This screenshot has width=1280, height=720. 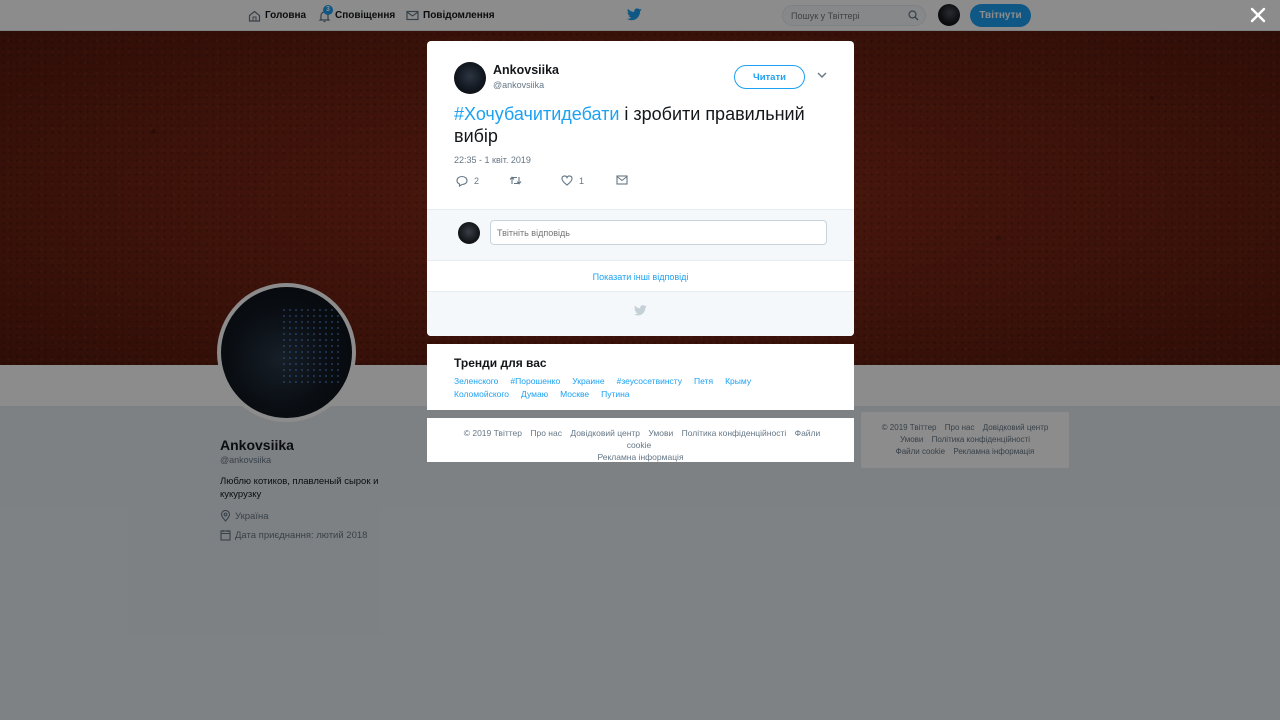 I want to click on trend-item: Путина, so click(x=615, y=394).